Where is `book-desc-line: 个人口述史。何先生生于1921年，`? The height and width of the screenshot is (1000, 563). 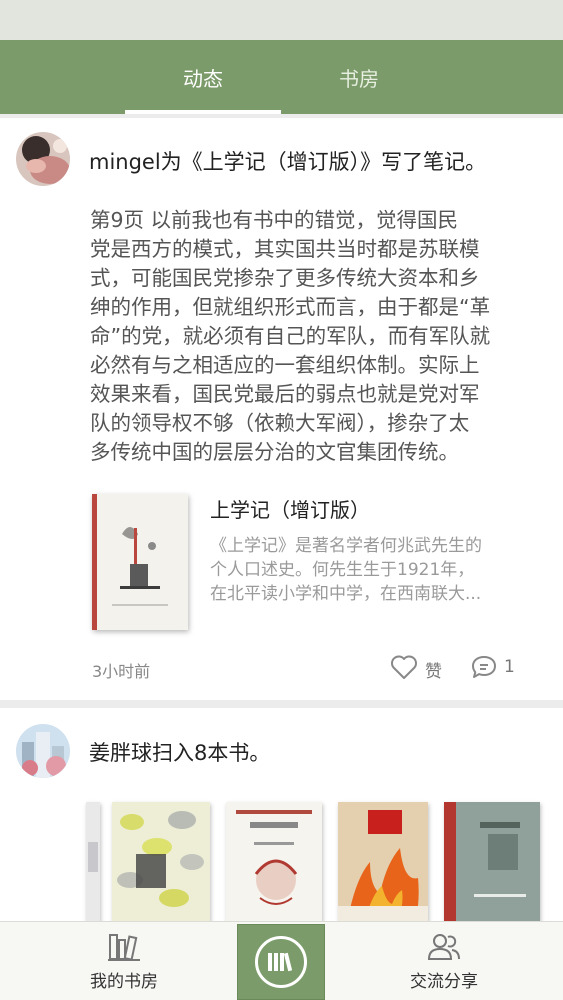
book-desc-line: 个人口述史。何先生生于1921年， is located at coordinates (342, 570).